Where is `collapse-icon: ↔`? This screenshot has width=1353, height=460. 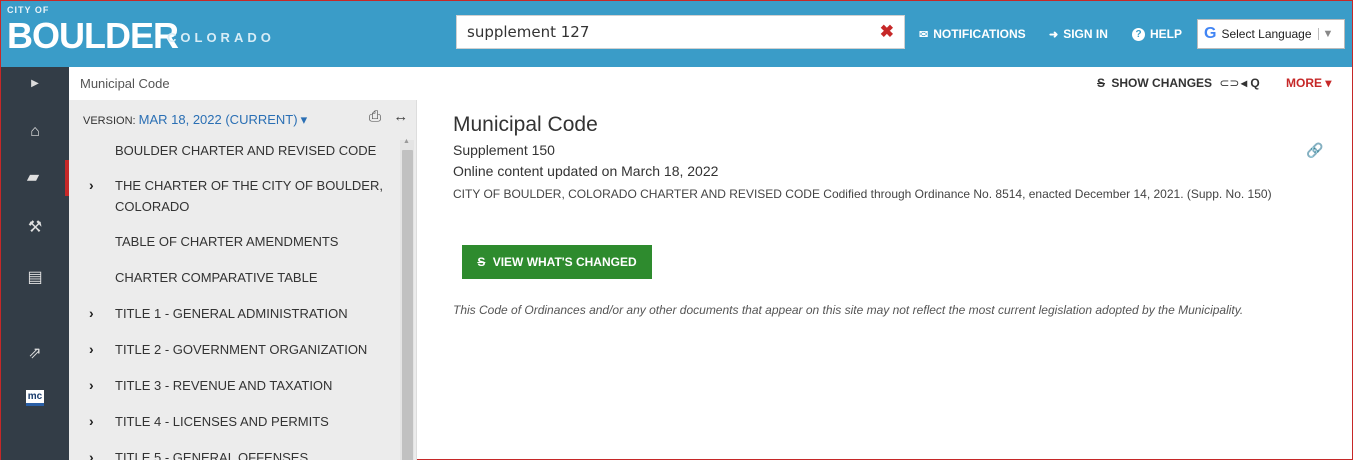 collapse-icon: ↔ is located at coordinates (400, 116).